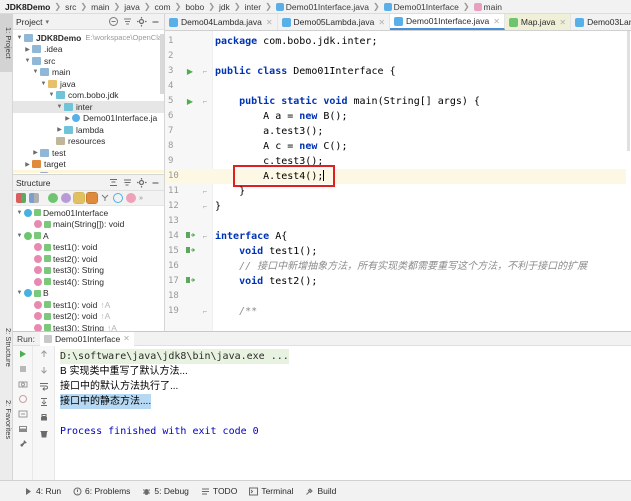  I want to click on code-line: a.test3();, so click(269, 131).